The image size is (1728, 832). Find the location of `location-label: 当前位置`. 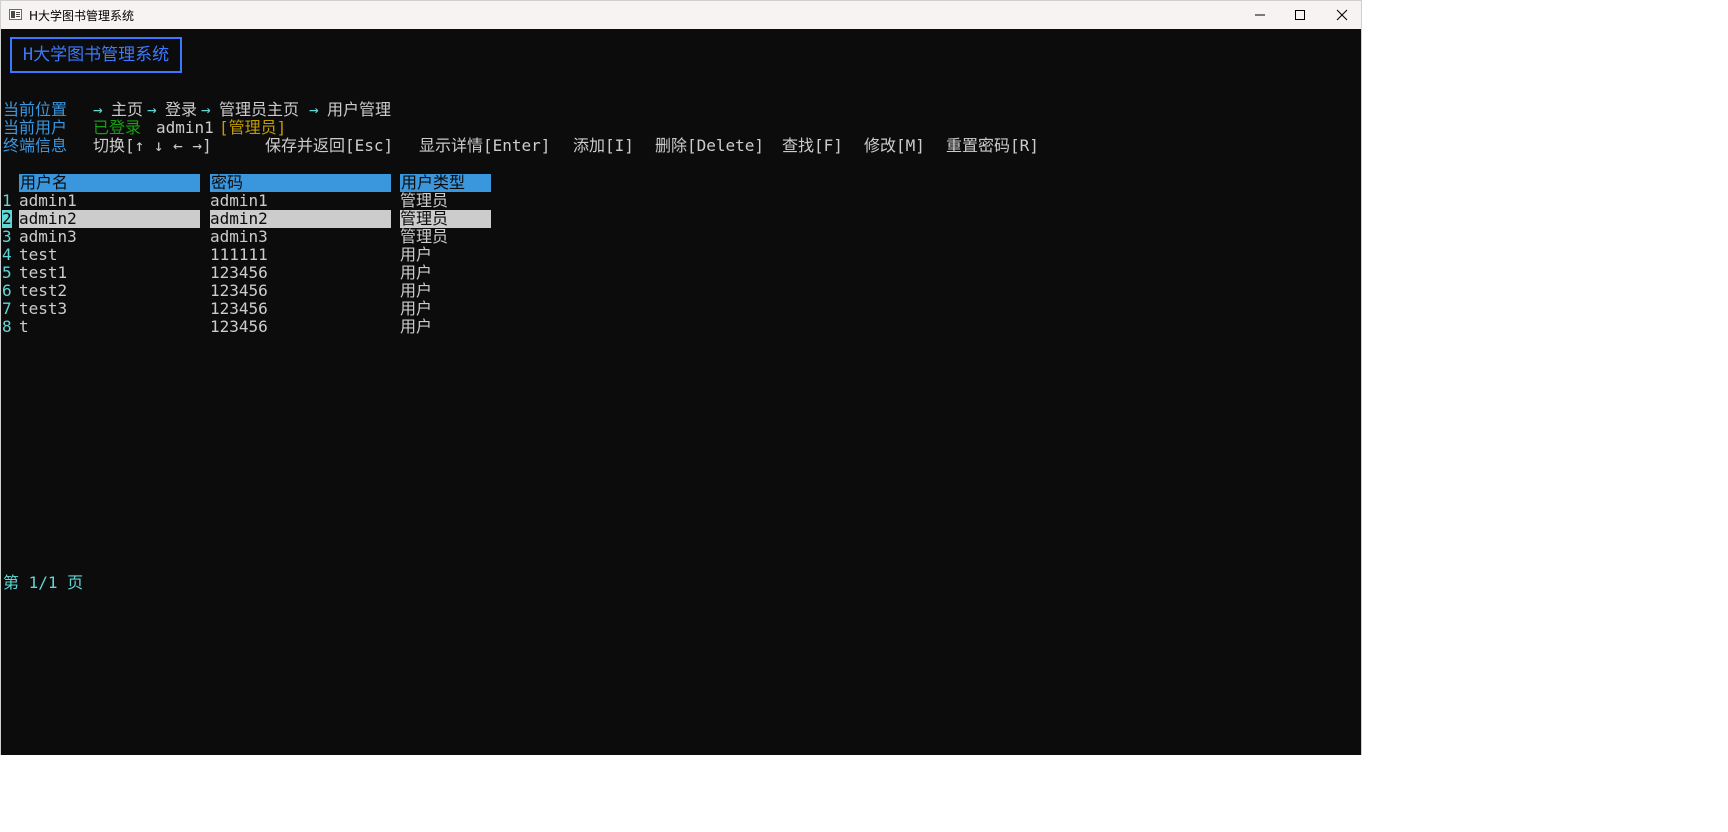

location-label: 当前位置 is located at coordinates (35, 109).